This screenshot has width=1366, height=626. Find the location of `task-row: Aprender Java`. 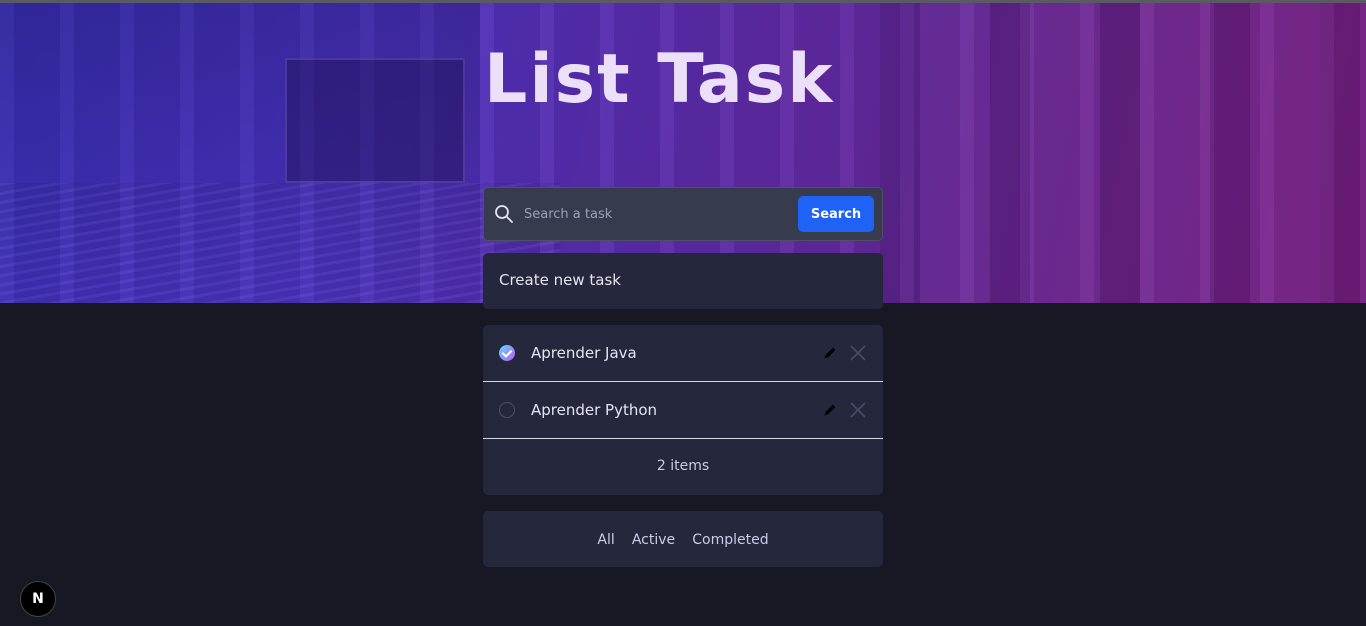

task-row: Aprender Java is located at coordinates (683, 353).